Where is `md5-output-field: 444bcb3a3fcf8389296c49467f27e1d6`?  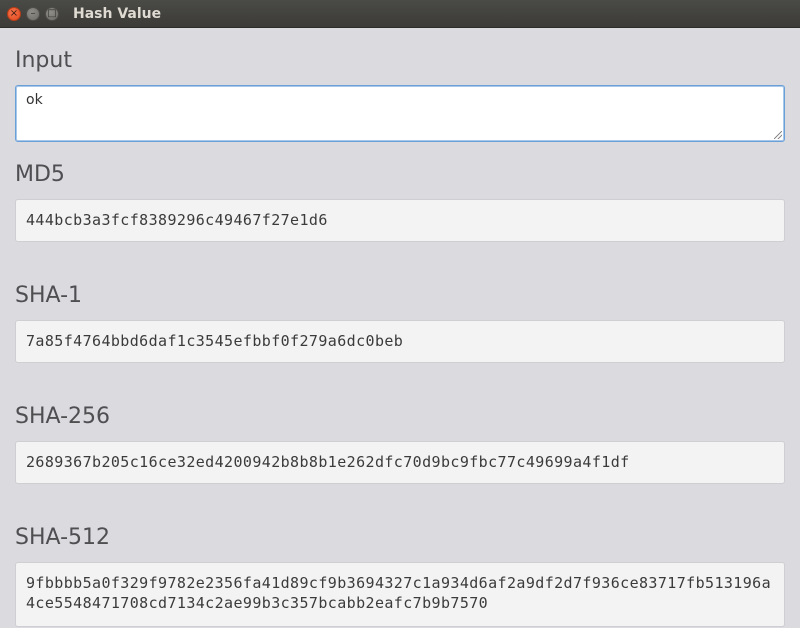 md5-output-field: 444bcb3a3fcf8389296c49467f27e1d6 is located at coordinates (400, 220).